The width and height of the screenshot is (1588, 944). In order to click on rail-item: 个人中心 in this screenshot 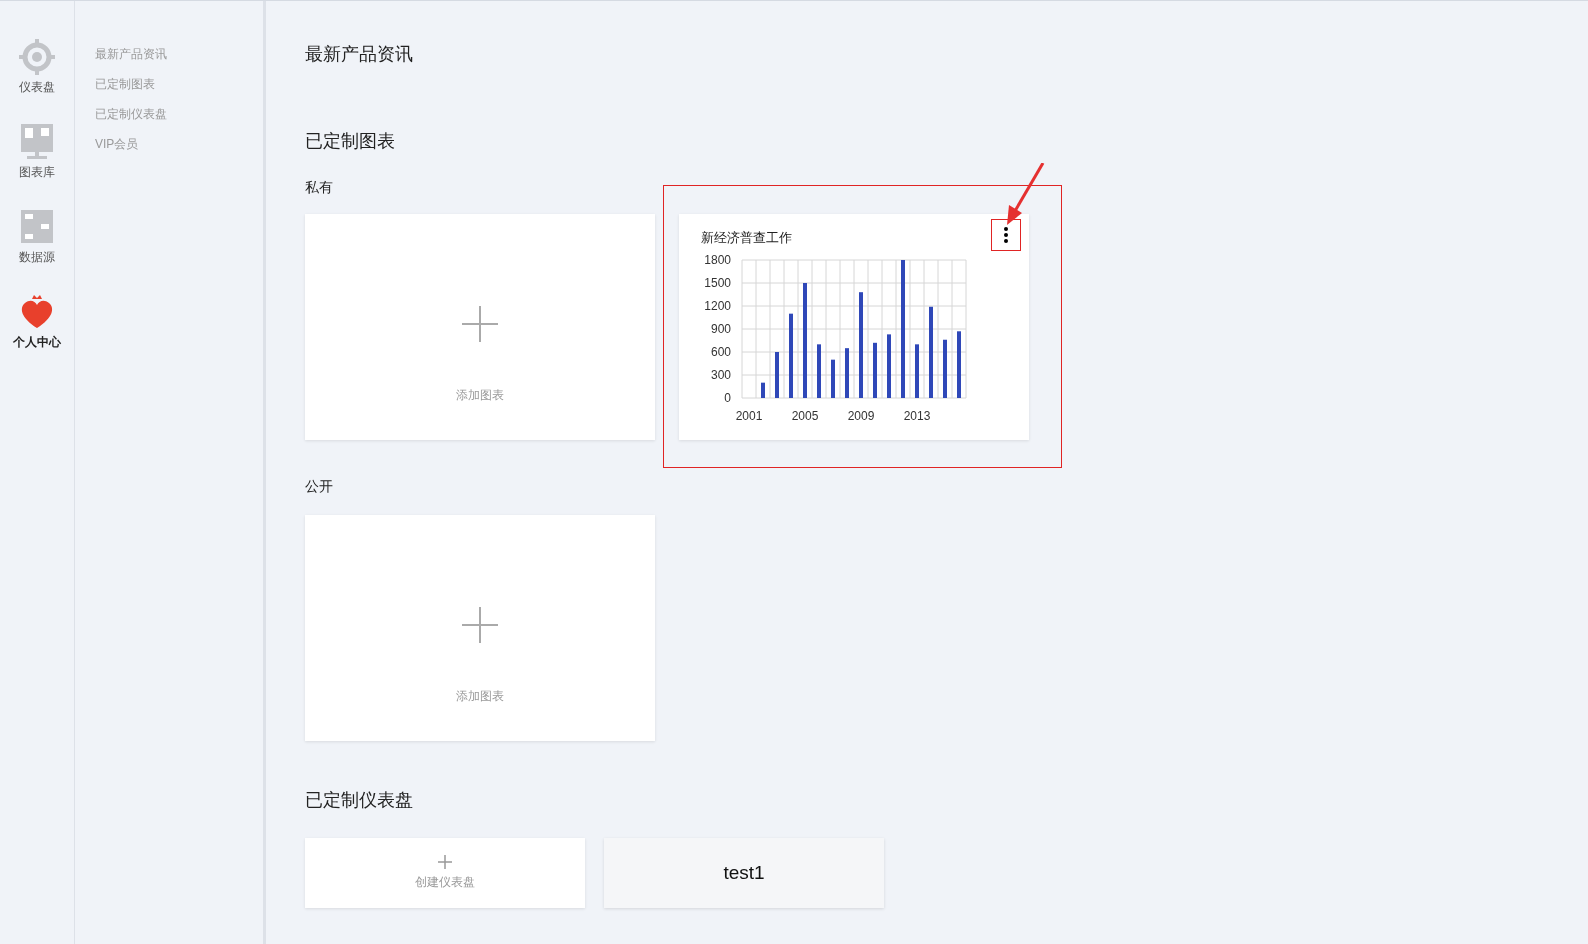, I will do `click(37, 324)`.